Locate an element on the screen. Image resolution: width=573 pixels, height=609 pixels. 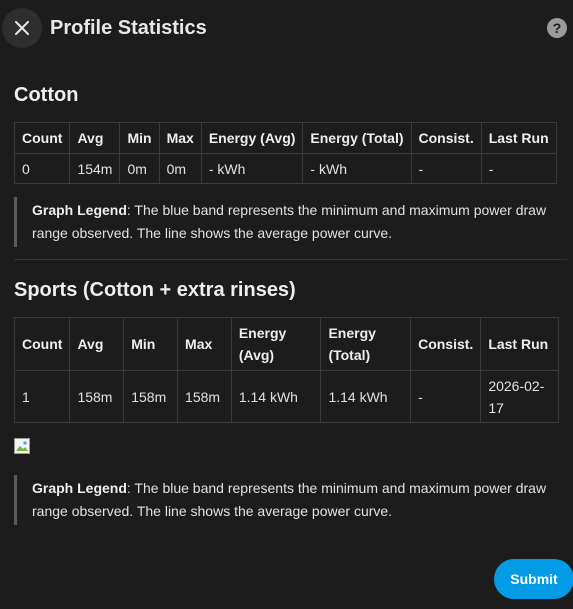
cell-energy-total: 1.14 kWh is located at coordinates (366, 396).